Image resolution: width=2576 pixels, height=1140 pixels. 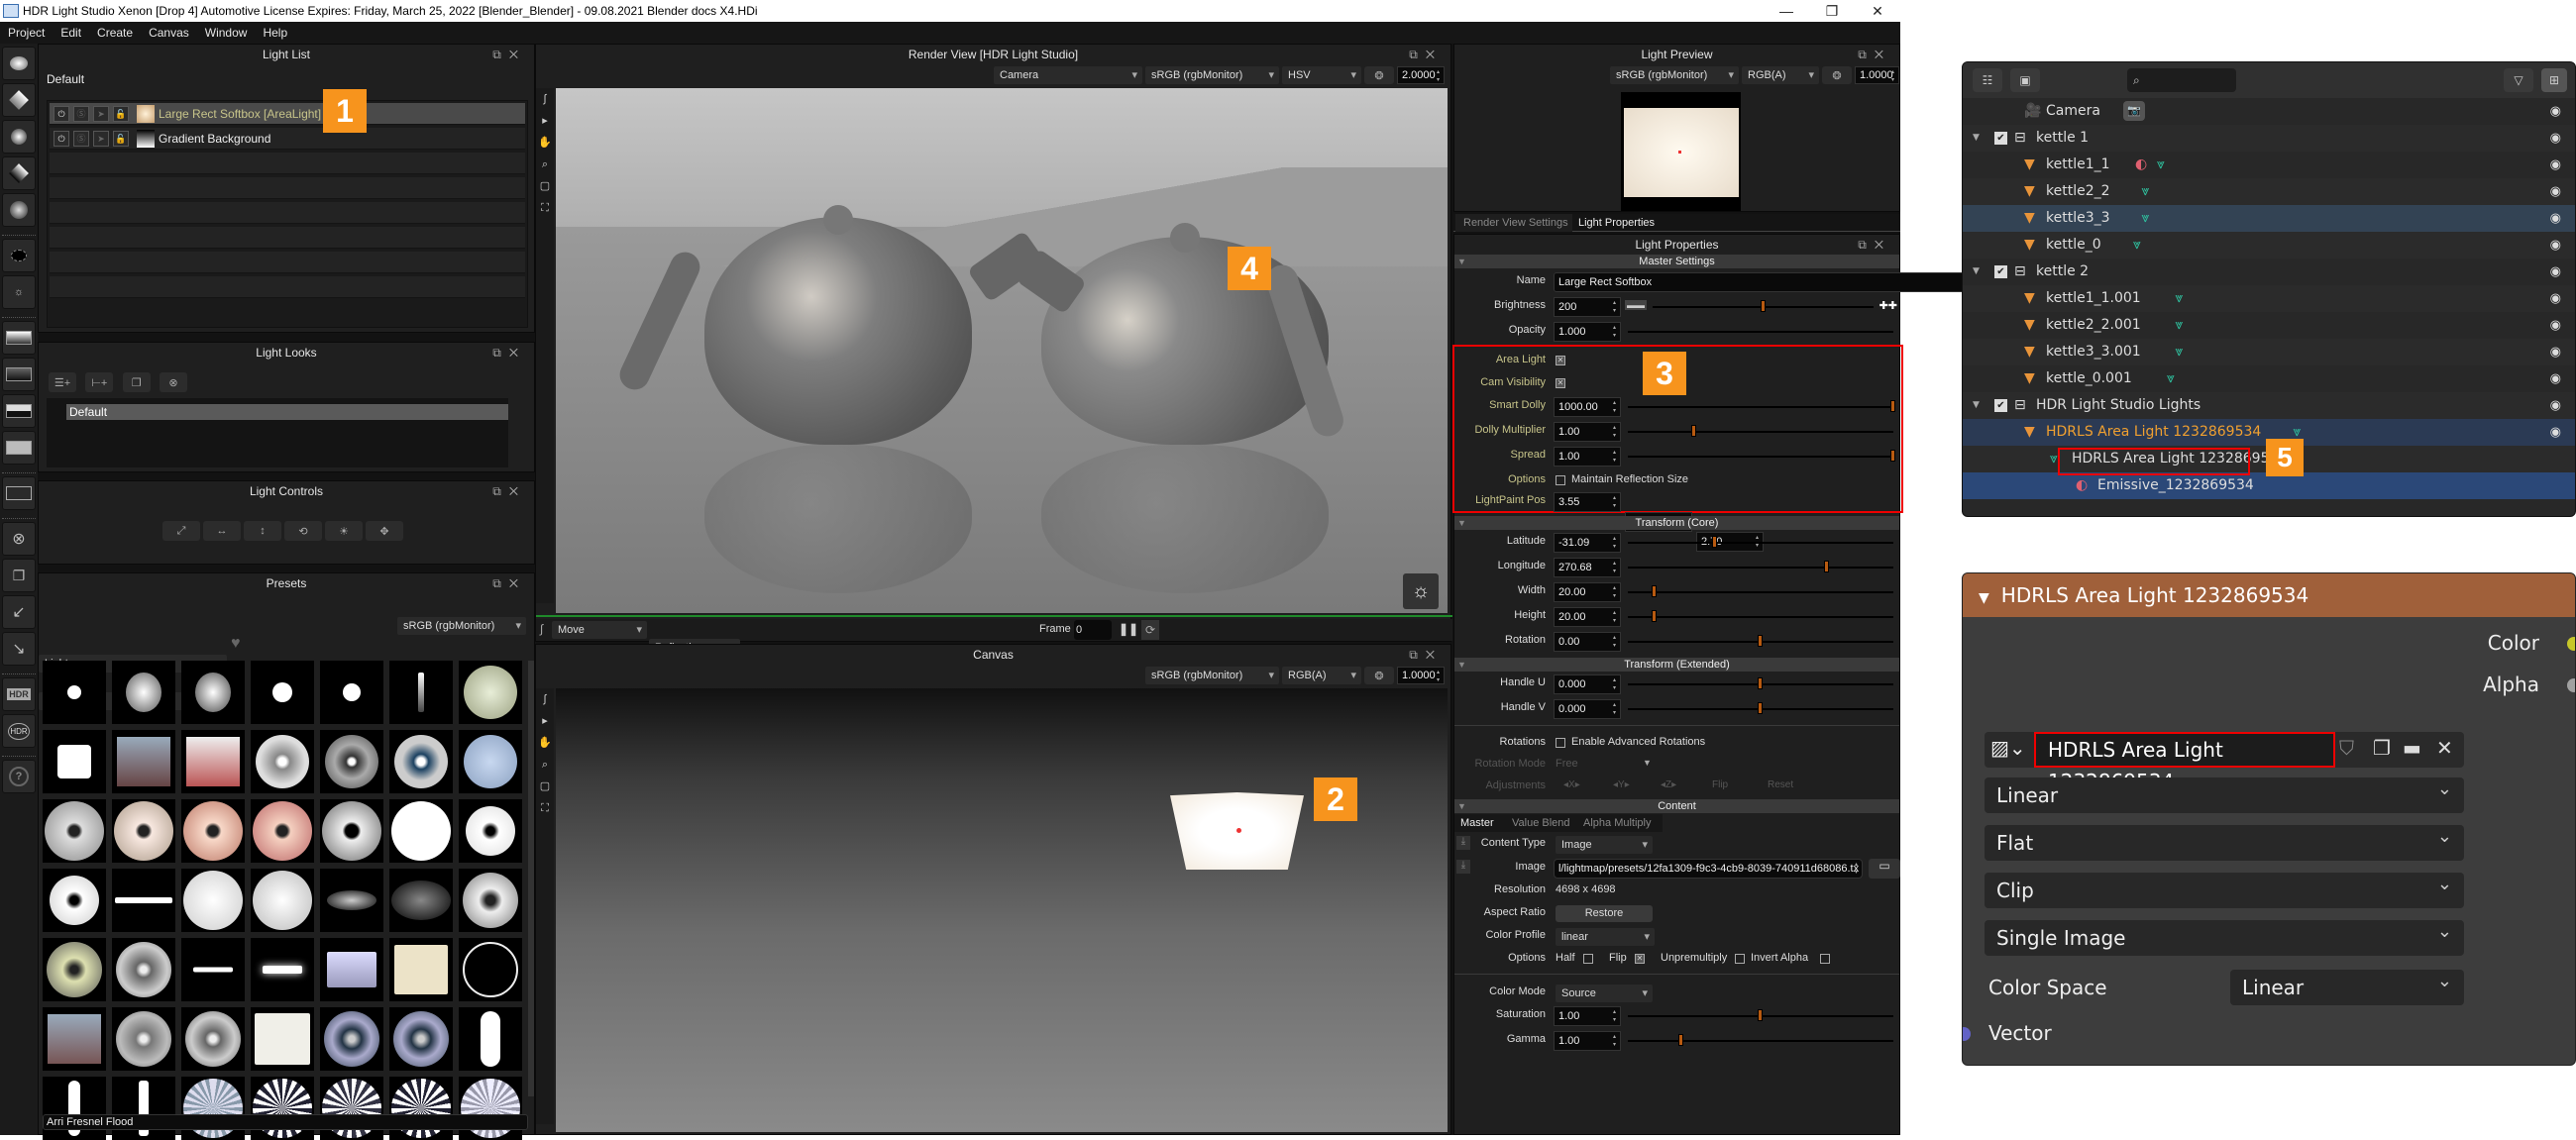 I want to click on presets-scrollbar, so click(x=531, y=878).